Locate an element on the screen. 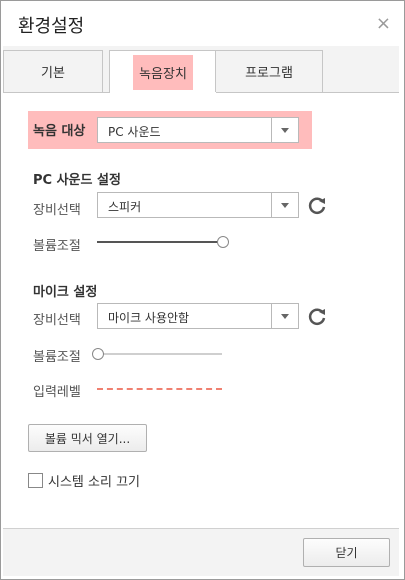 Image resolution: width=405 pixels, height=580 pixels. tab-label: 기본 is located at coordinates (53, 73).